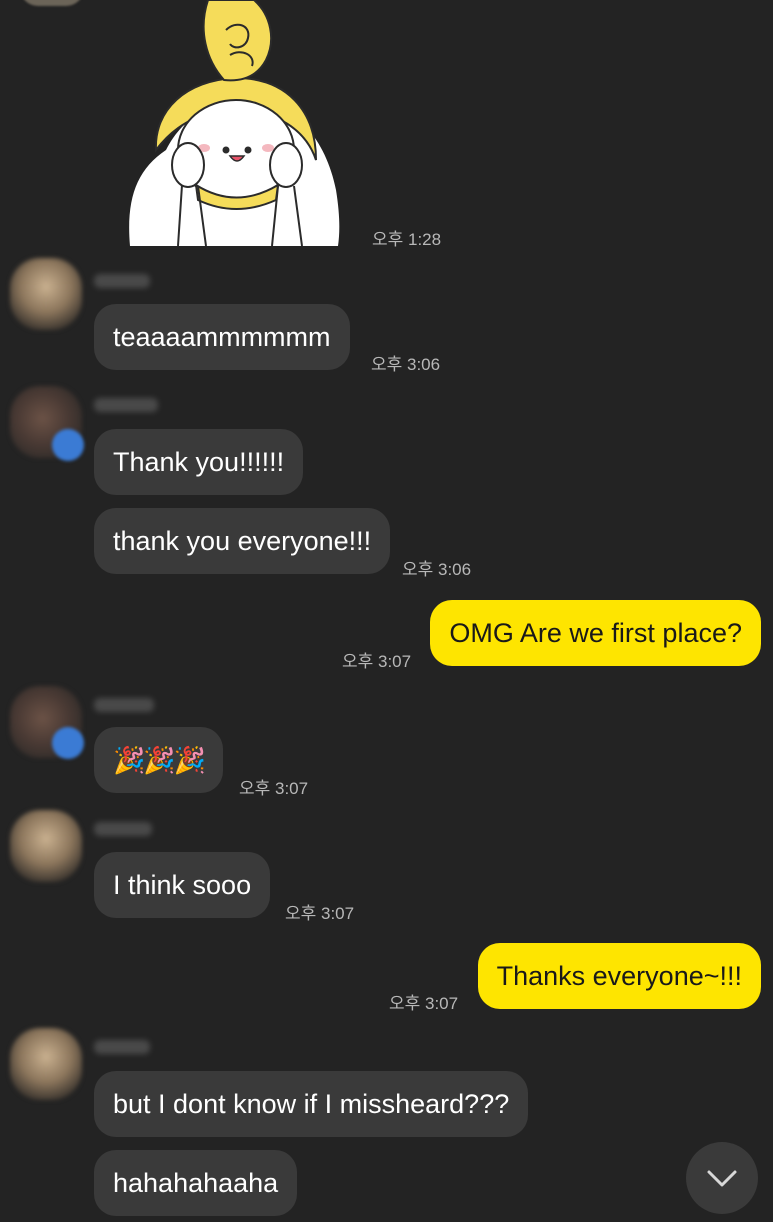  What do you see at coordinates (619, 976) in the screenshot?
I see `message-bubble-outgoing: Thanks everyone~!!!` at bounding box center [619, 976].